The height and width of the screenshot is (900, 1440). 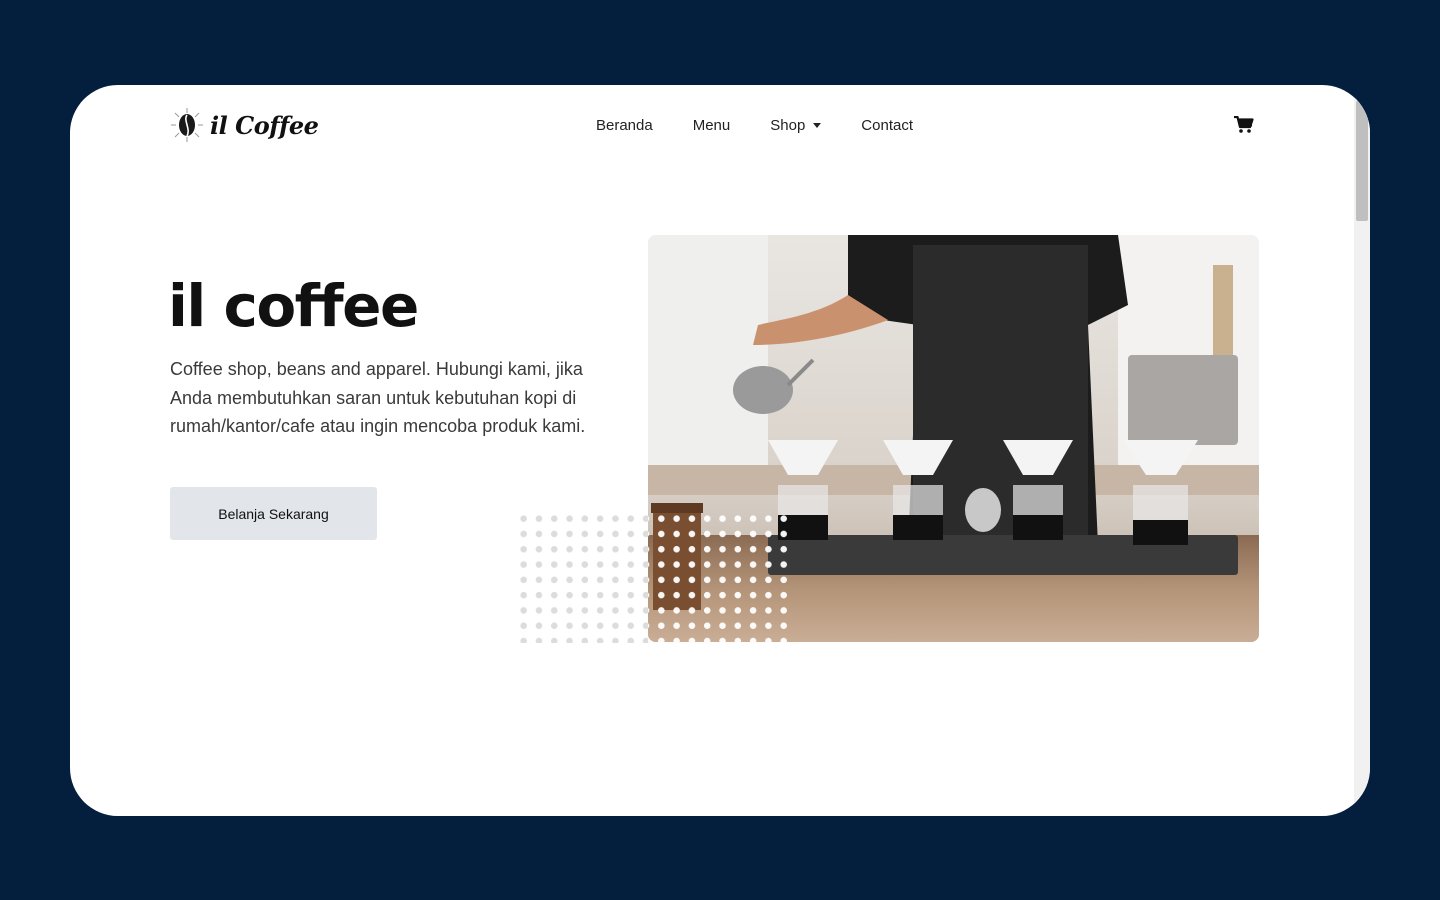 I want to click on shopping-cart-icon, so click(x=1244, y=125).